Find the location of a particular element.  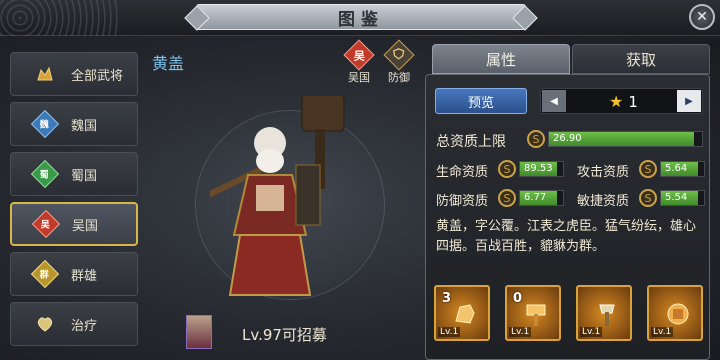

shu-emblem-icon: 蜀 is located at coordinates (45, 174).